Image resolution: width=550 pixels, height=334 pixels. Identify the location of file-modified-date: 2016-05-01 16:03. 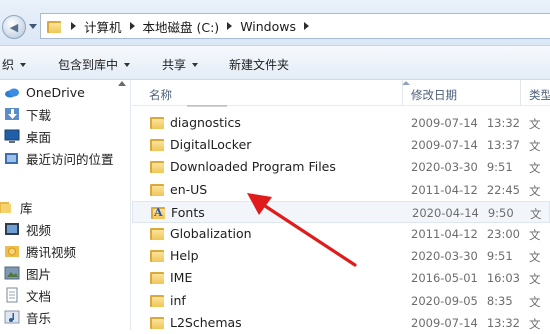
(465, 278).